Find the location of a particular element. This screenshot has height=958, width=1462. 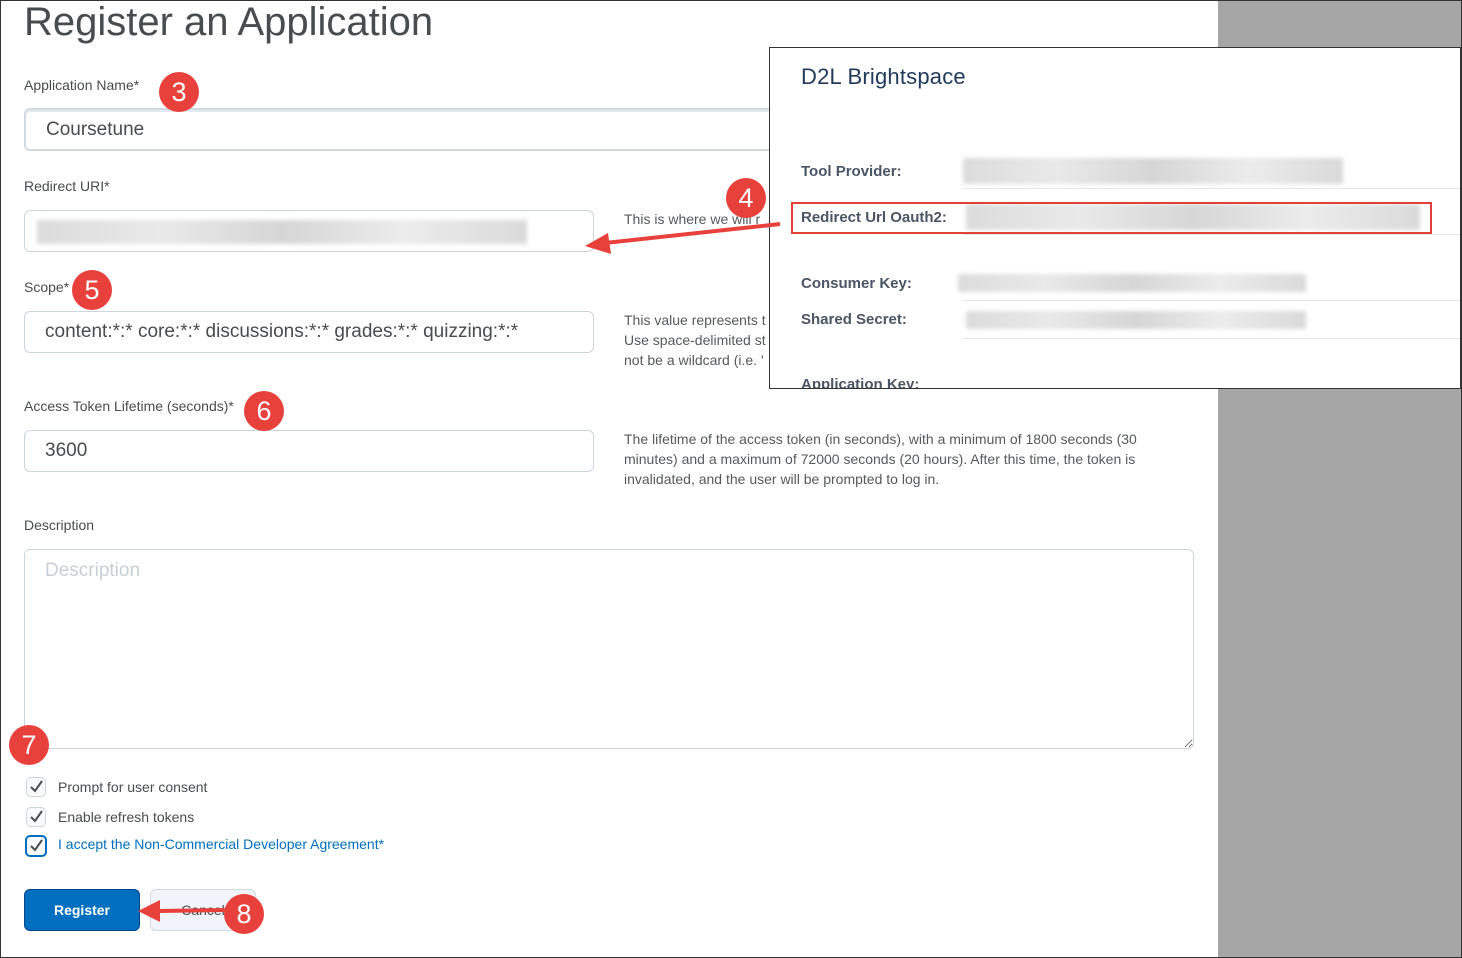

step-marker-7: 7 is located at coordinates (29, 745).